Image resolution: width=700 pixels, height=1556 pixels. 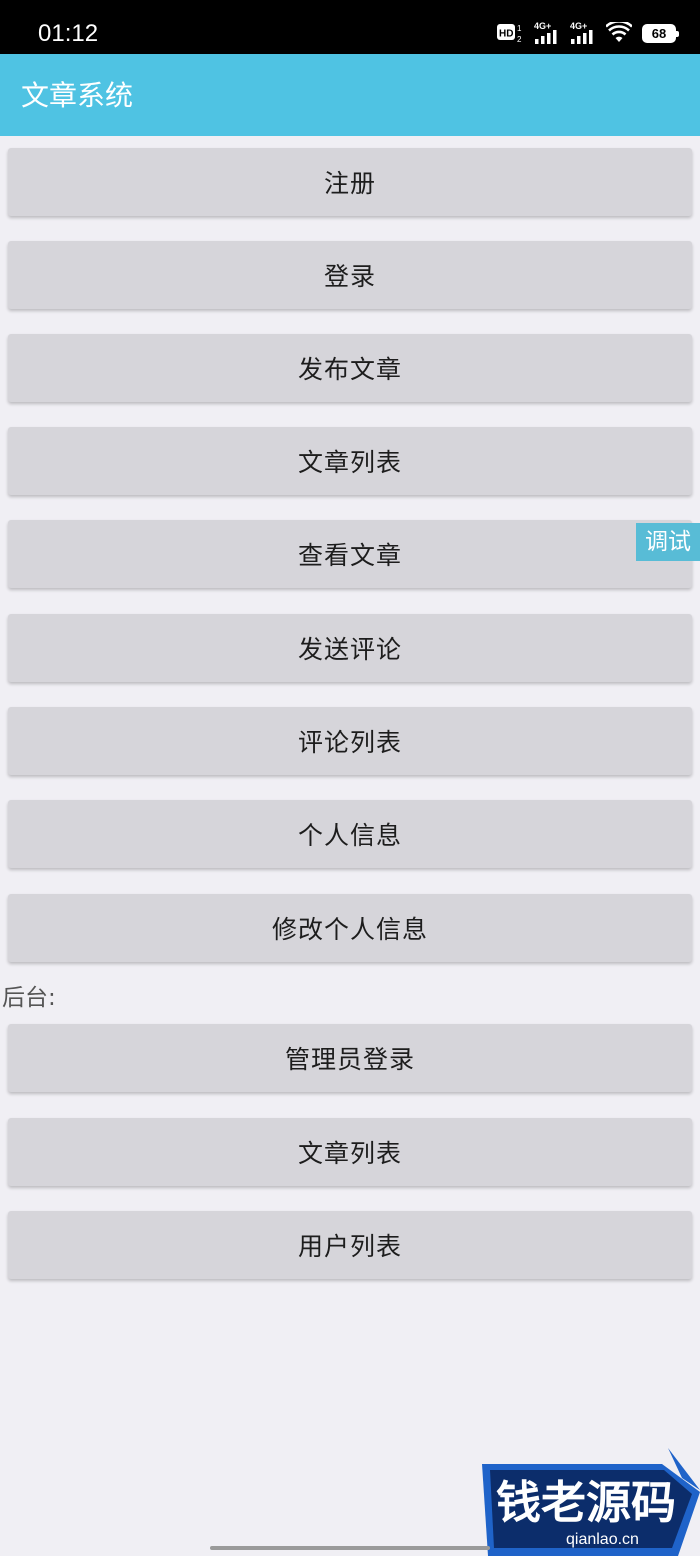 I want to click on watermark-logo: 钱老源码 qianlao.cn, so click(x=591, y=1502).